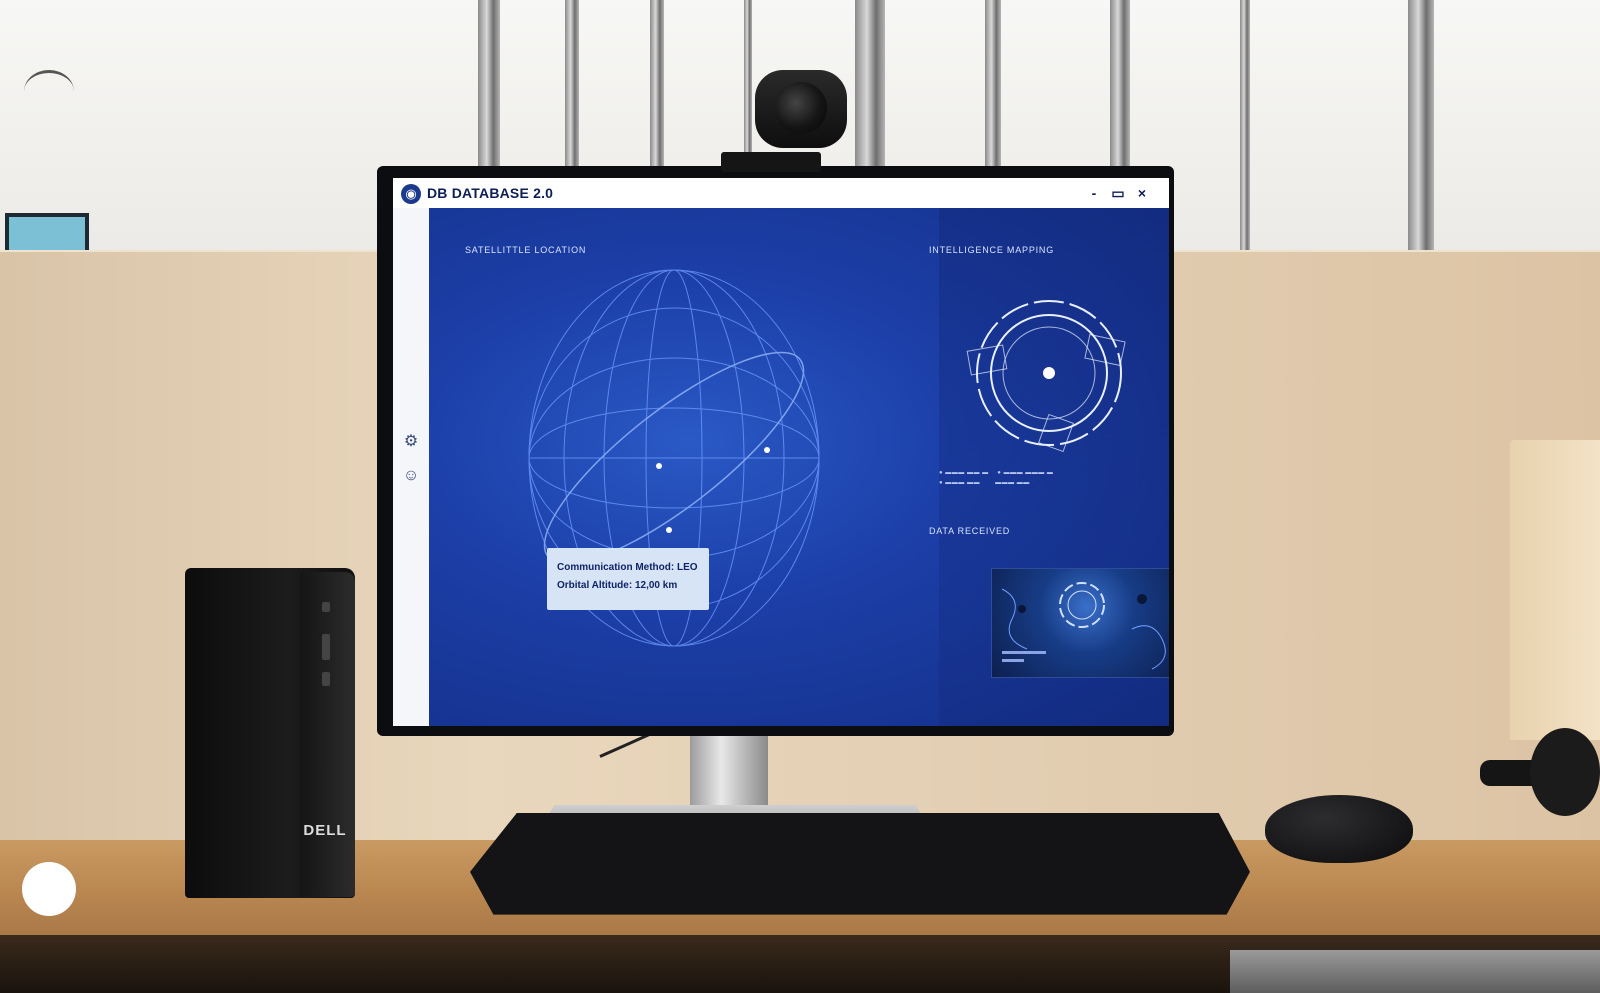 The height and width of the screenshot is (993, 1600). I want to click on app-title: DB DATABASE 2.0, so click(490, 193).